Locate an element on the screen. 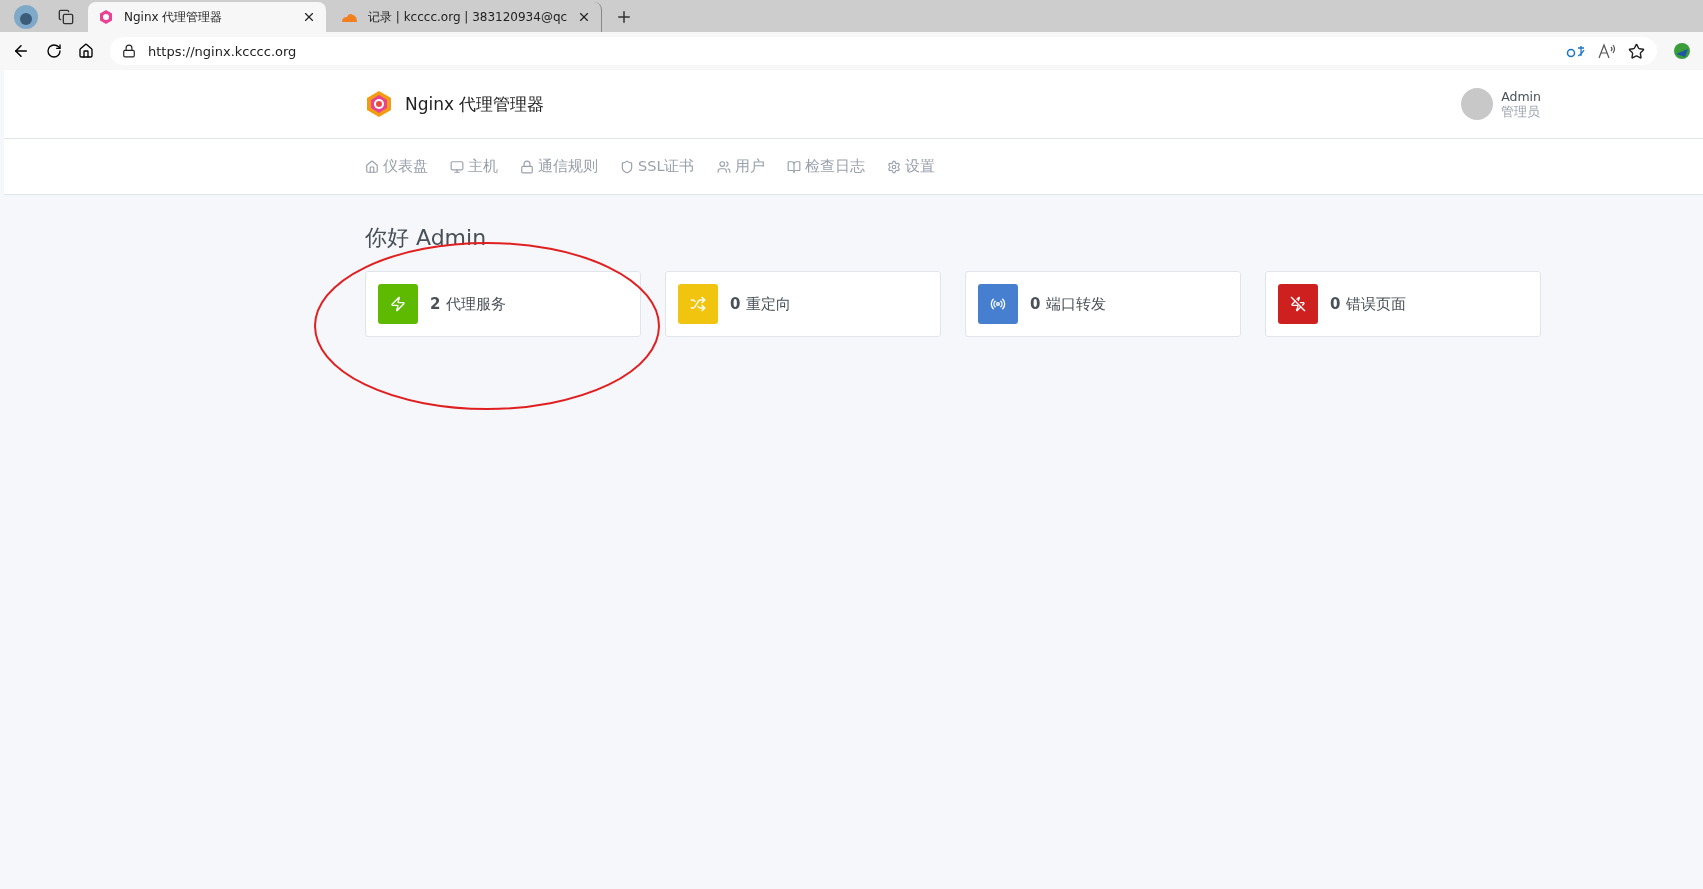  users-icon is located at coordinates (723, 166).